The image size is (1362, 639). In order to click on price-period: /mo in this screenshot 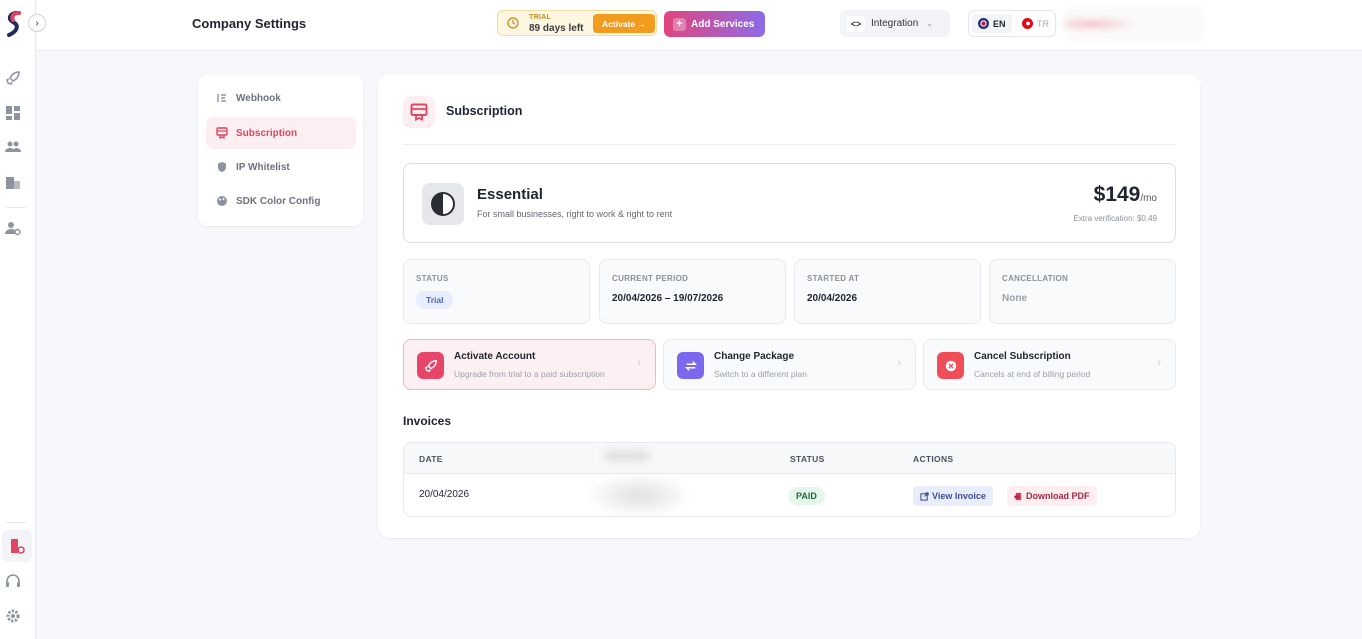, I will do `click(1148, 198)`.